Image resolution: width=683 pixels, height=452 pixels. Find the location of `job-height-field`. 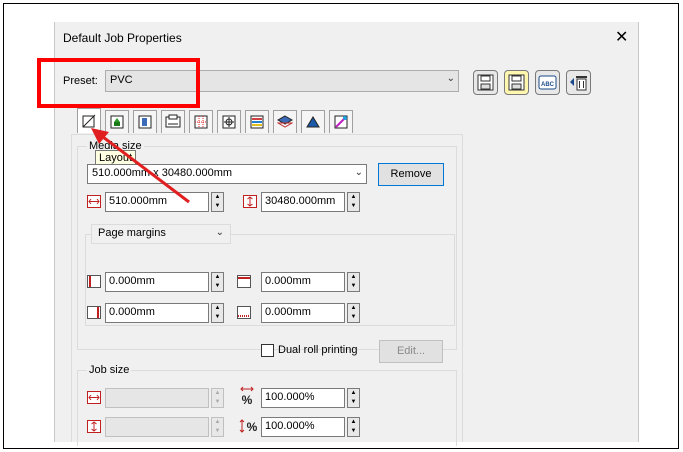

job-height-field is located at coordinates (157, 427).